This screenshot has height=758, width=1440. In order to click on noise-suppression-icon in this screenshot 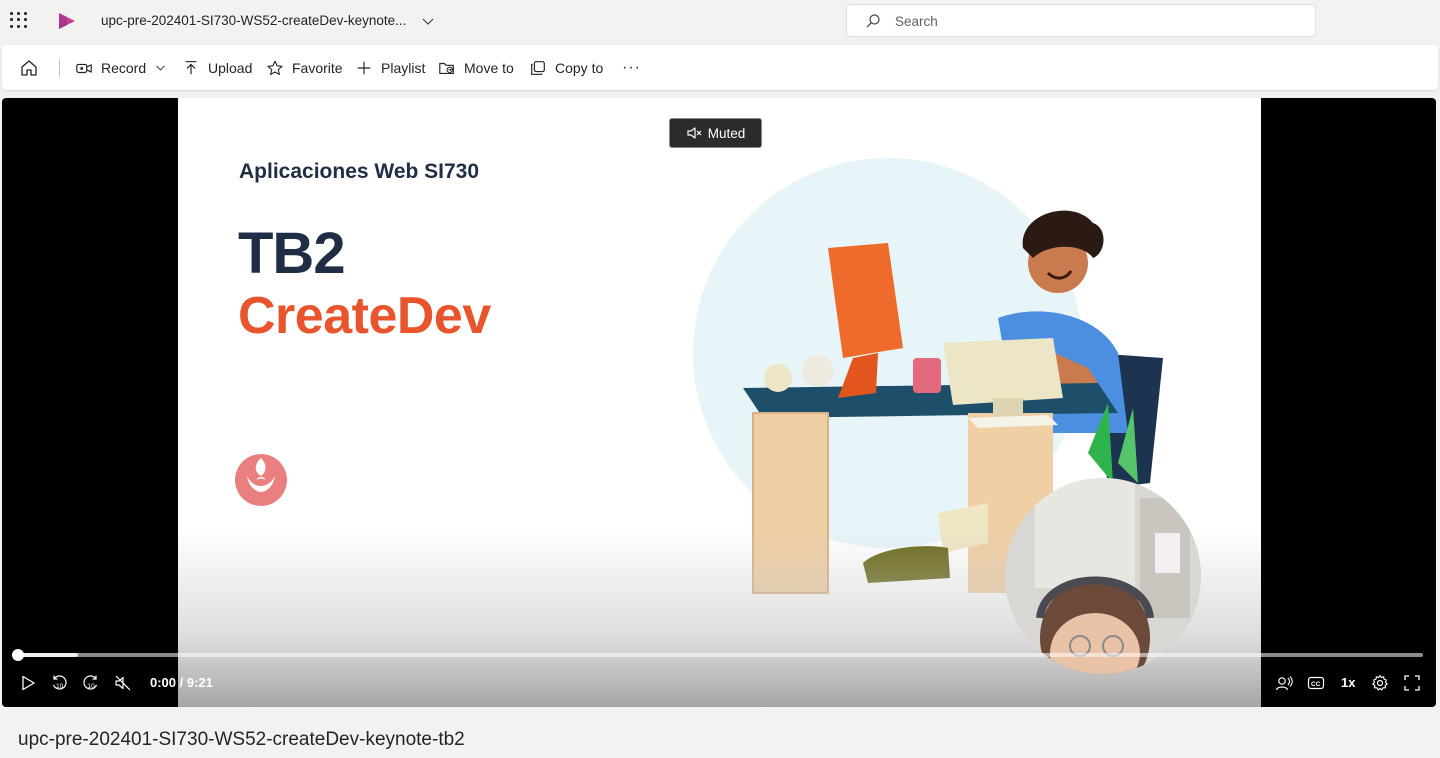, I will do `click(1284, 683)`.